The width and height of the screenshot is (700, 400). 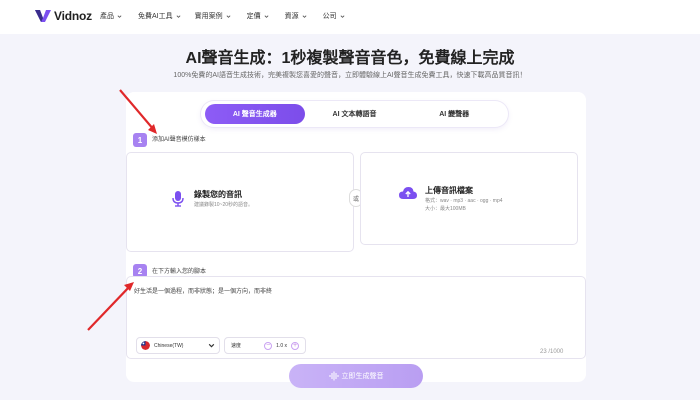 What do you see at coordinates (145, 345) in the screenshot?
I see `taiwan-flag-icon` at bounding box center [145, 345].